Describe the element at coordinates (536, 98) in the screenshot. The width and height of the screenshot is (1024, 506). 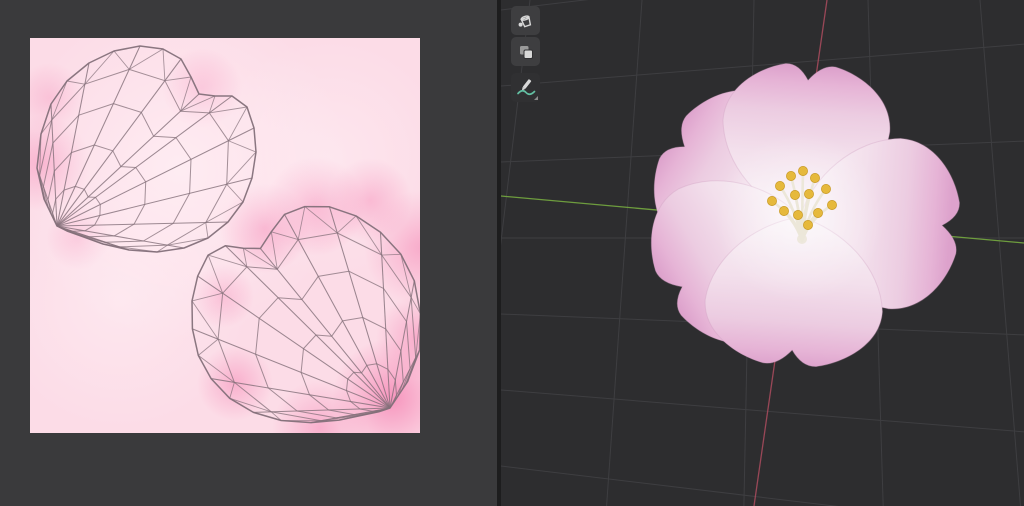
I see `subtool-indicator-icon` at that location.